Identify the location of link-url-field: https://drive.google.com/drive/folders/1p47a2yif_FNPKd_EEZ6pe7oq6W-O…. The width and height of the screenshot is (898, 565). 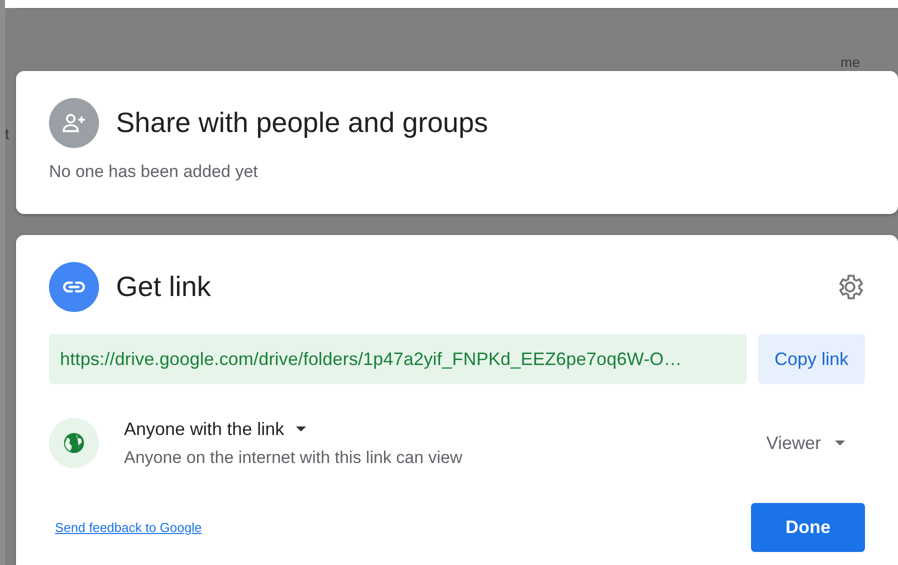
(398, 359).